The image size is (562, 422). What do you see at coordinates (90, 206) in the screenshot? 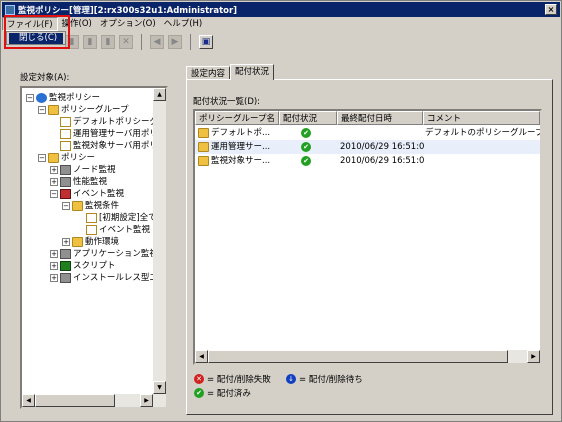
I see `tree-node-monitor-conditions: − 監視条件` at bounding box center [90, 206].